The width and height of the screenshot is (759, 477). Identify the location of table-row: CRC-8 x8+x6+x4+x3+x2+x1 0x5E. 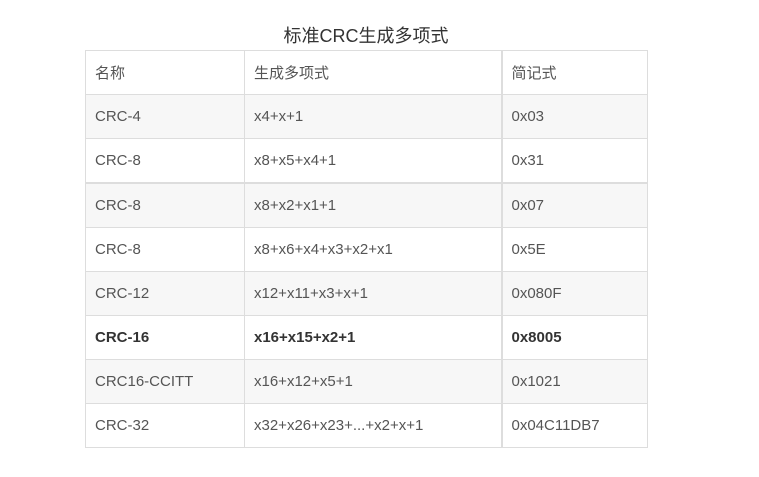
(366, 249).